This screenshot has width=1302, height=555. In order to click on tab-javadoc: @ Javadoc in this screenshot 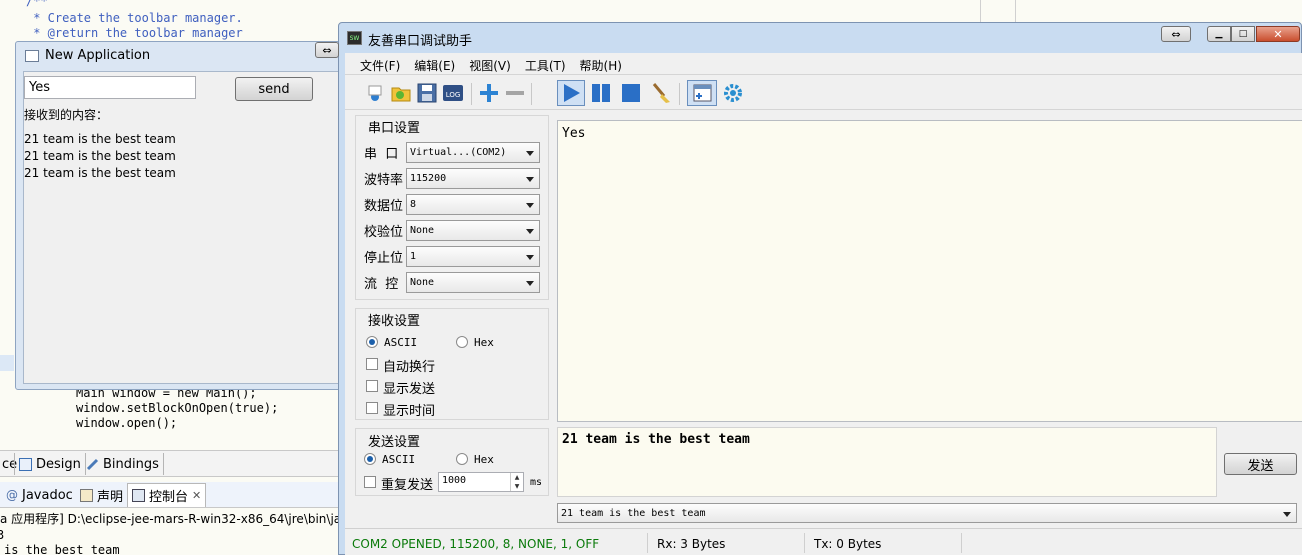, I will do `click(39, 495)`.